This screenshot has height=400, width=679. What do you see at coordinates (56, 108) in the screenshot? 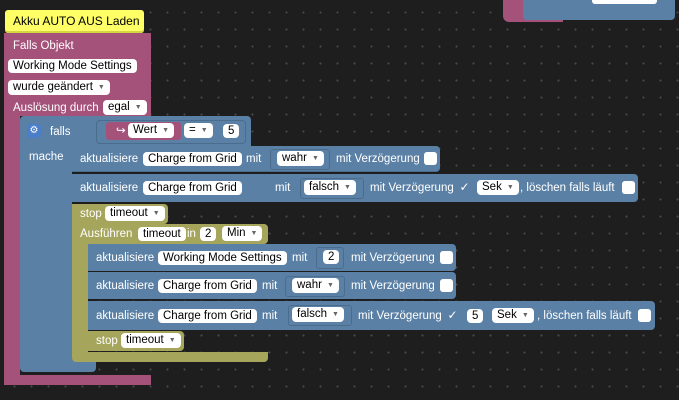
I see `trigger-label: Auslösung durch` at bounding box center [56, 108].